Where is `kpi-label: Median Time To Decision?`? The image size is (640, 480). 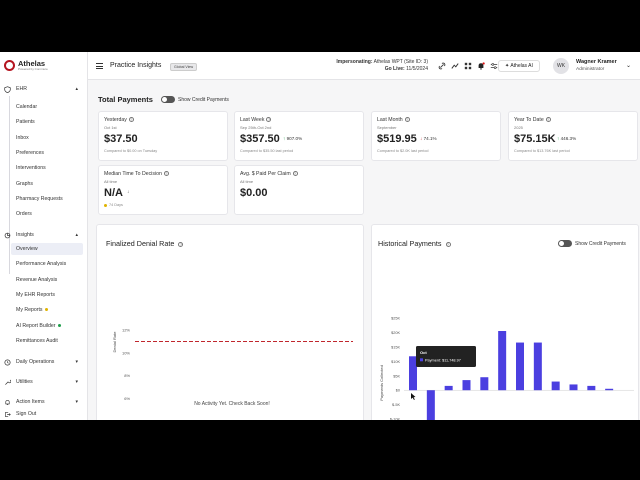
kpi-label: Median Time To Decision? is located at coordinates (136, 174).